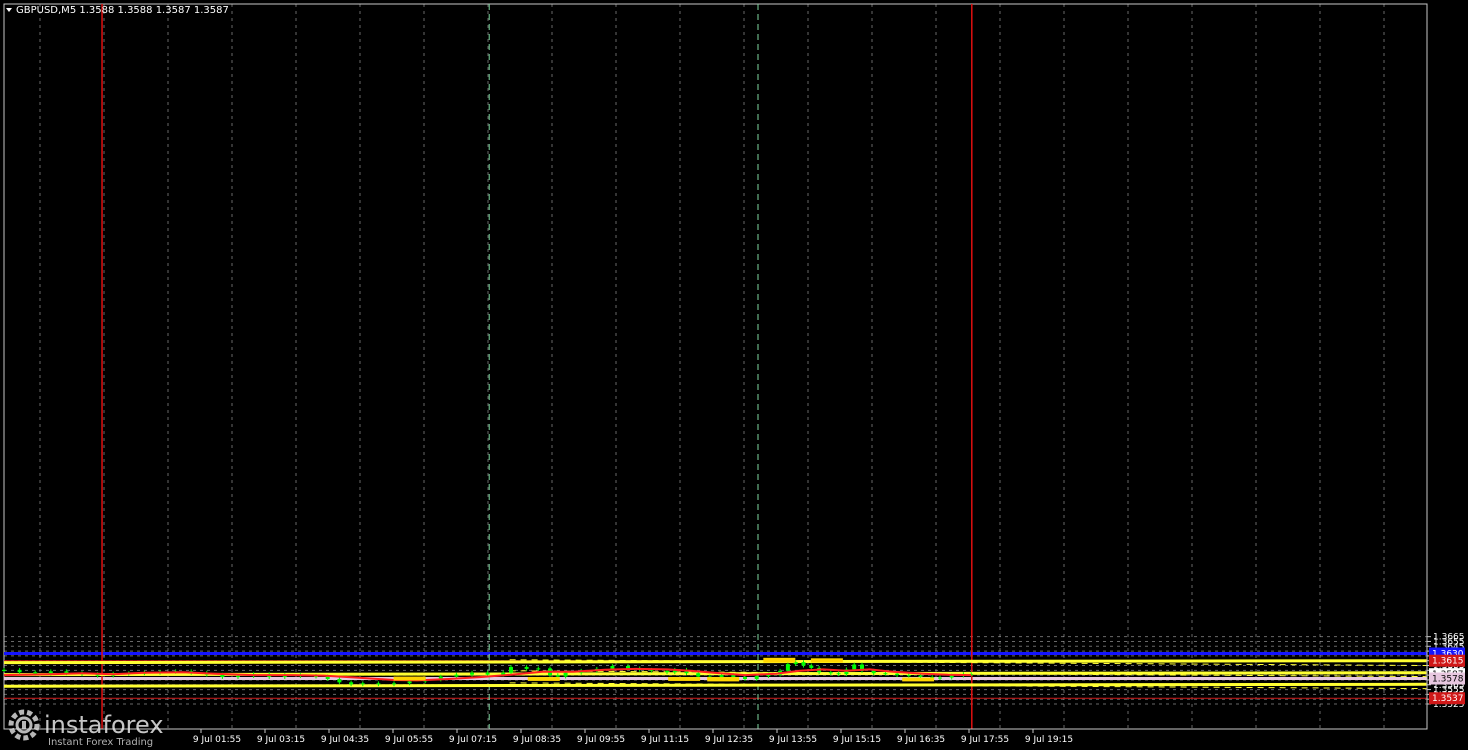 The height and width of the screenshot is (750, 1468). What do you see at coordinates (409, 740) in the screenshot?
I see `x-tick-label: 9 Jul 05:55` at bounding box center [409, 740].